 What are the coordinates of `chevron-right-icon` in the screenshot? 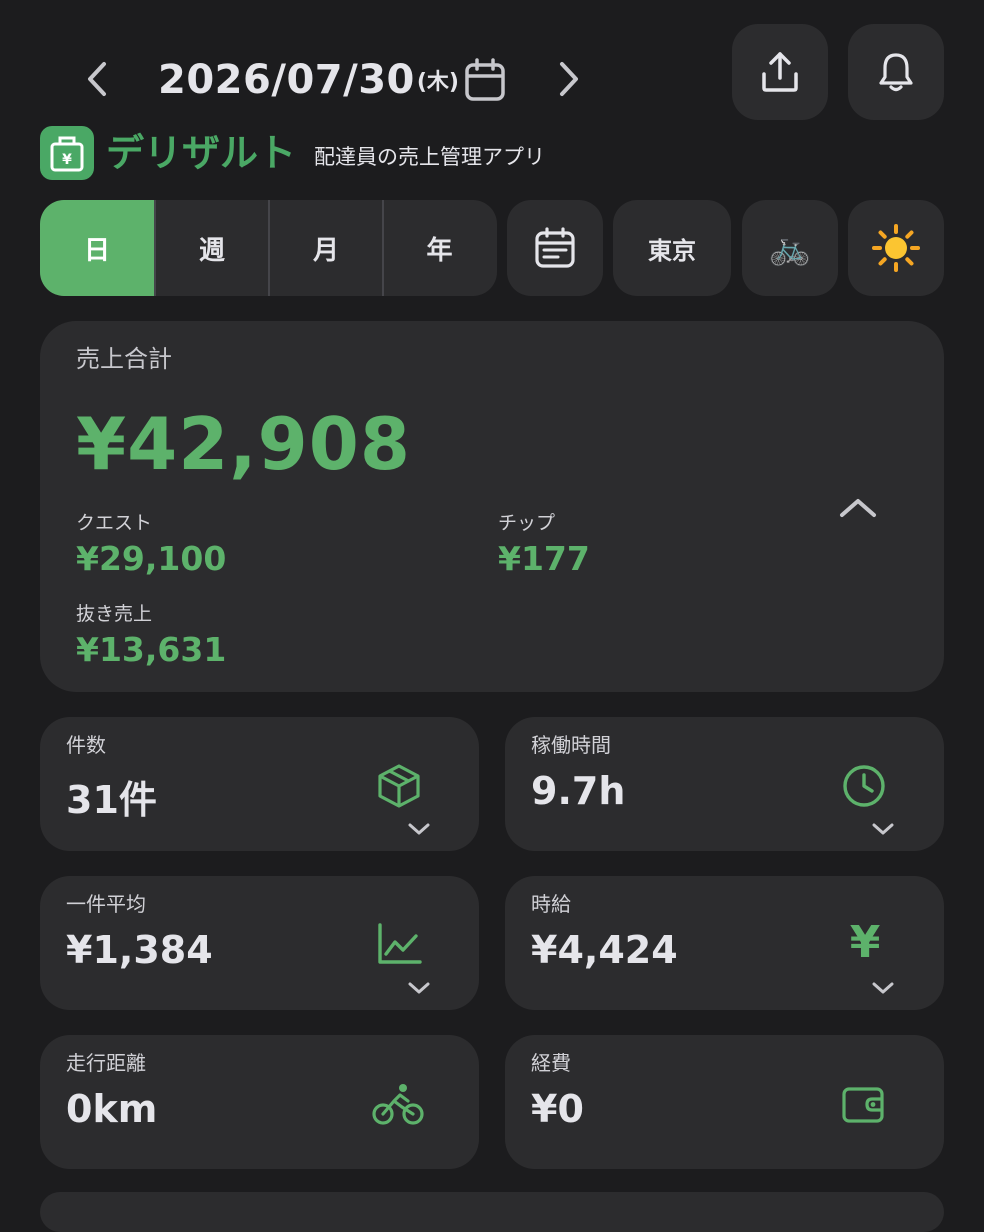 It's located at (569, 79).